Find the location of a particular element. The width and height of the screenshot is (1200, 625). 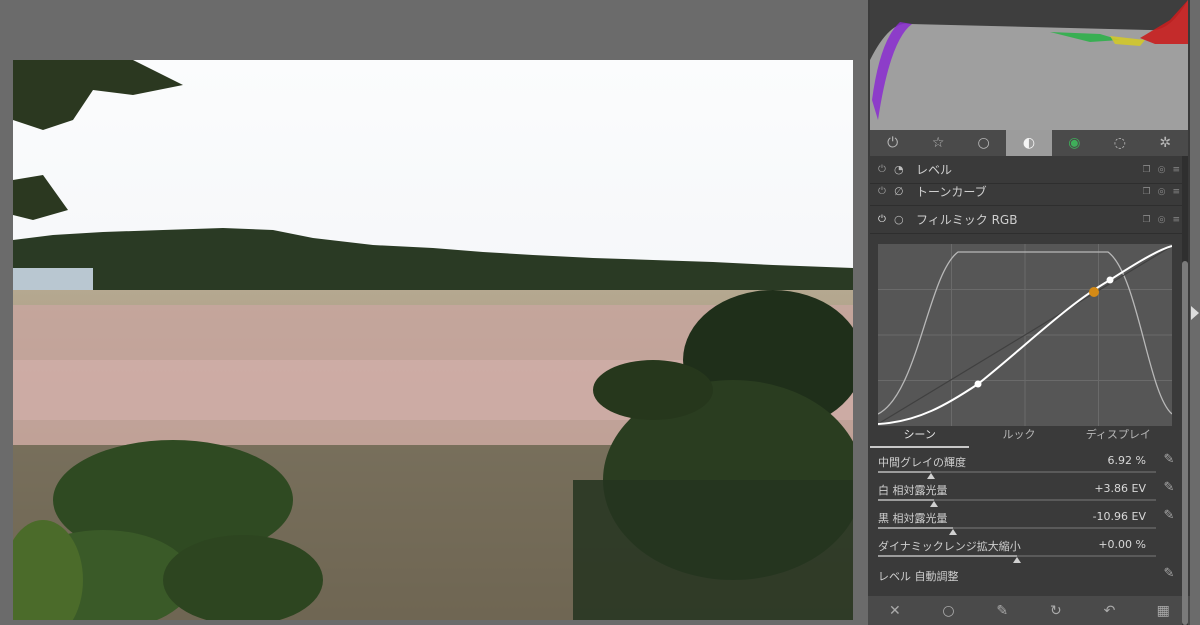

filmic-icon: ○ is located at coordinates (899, 219).